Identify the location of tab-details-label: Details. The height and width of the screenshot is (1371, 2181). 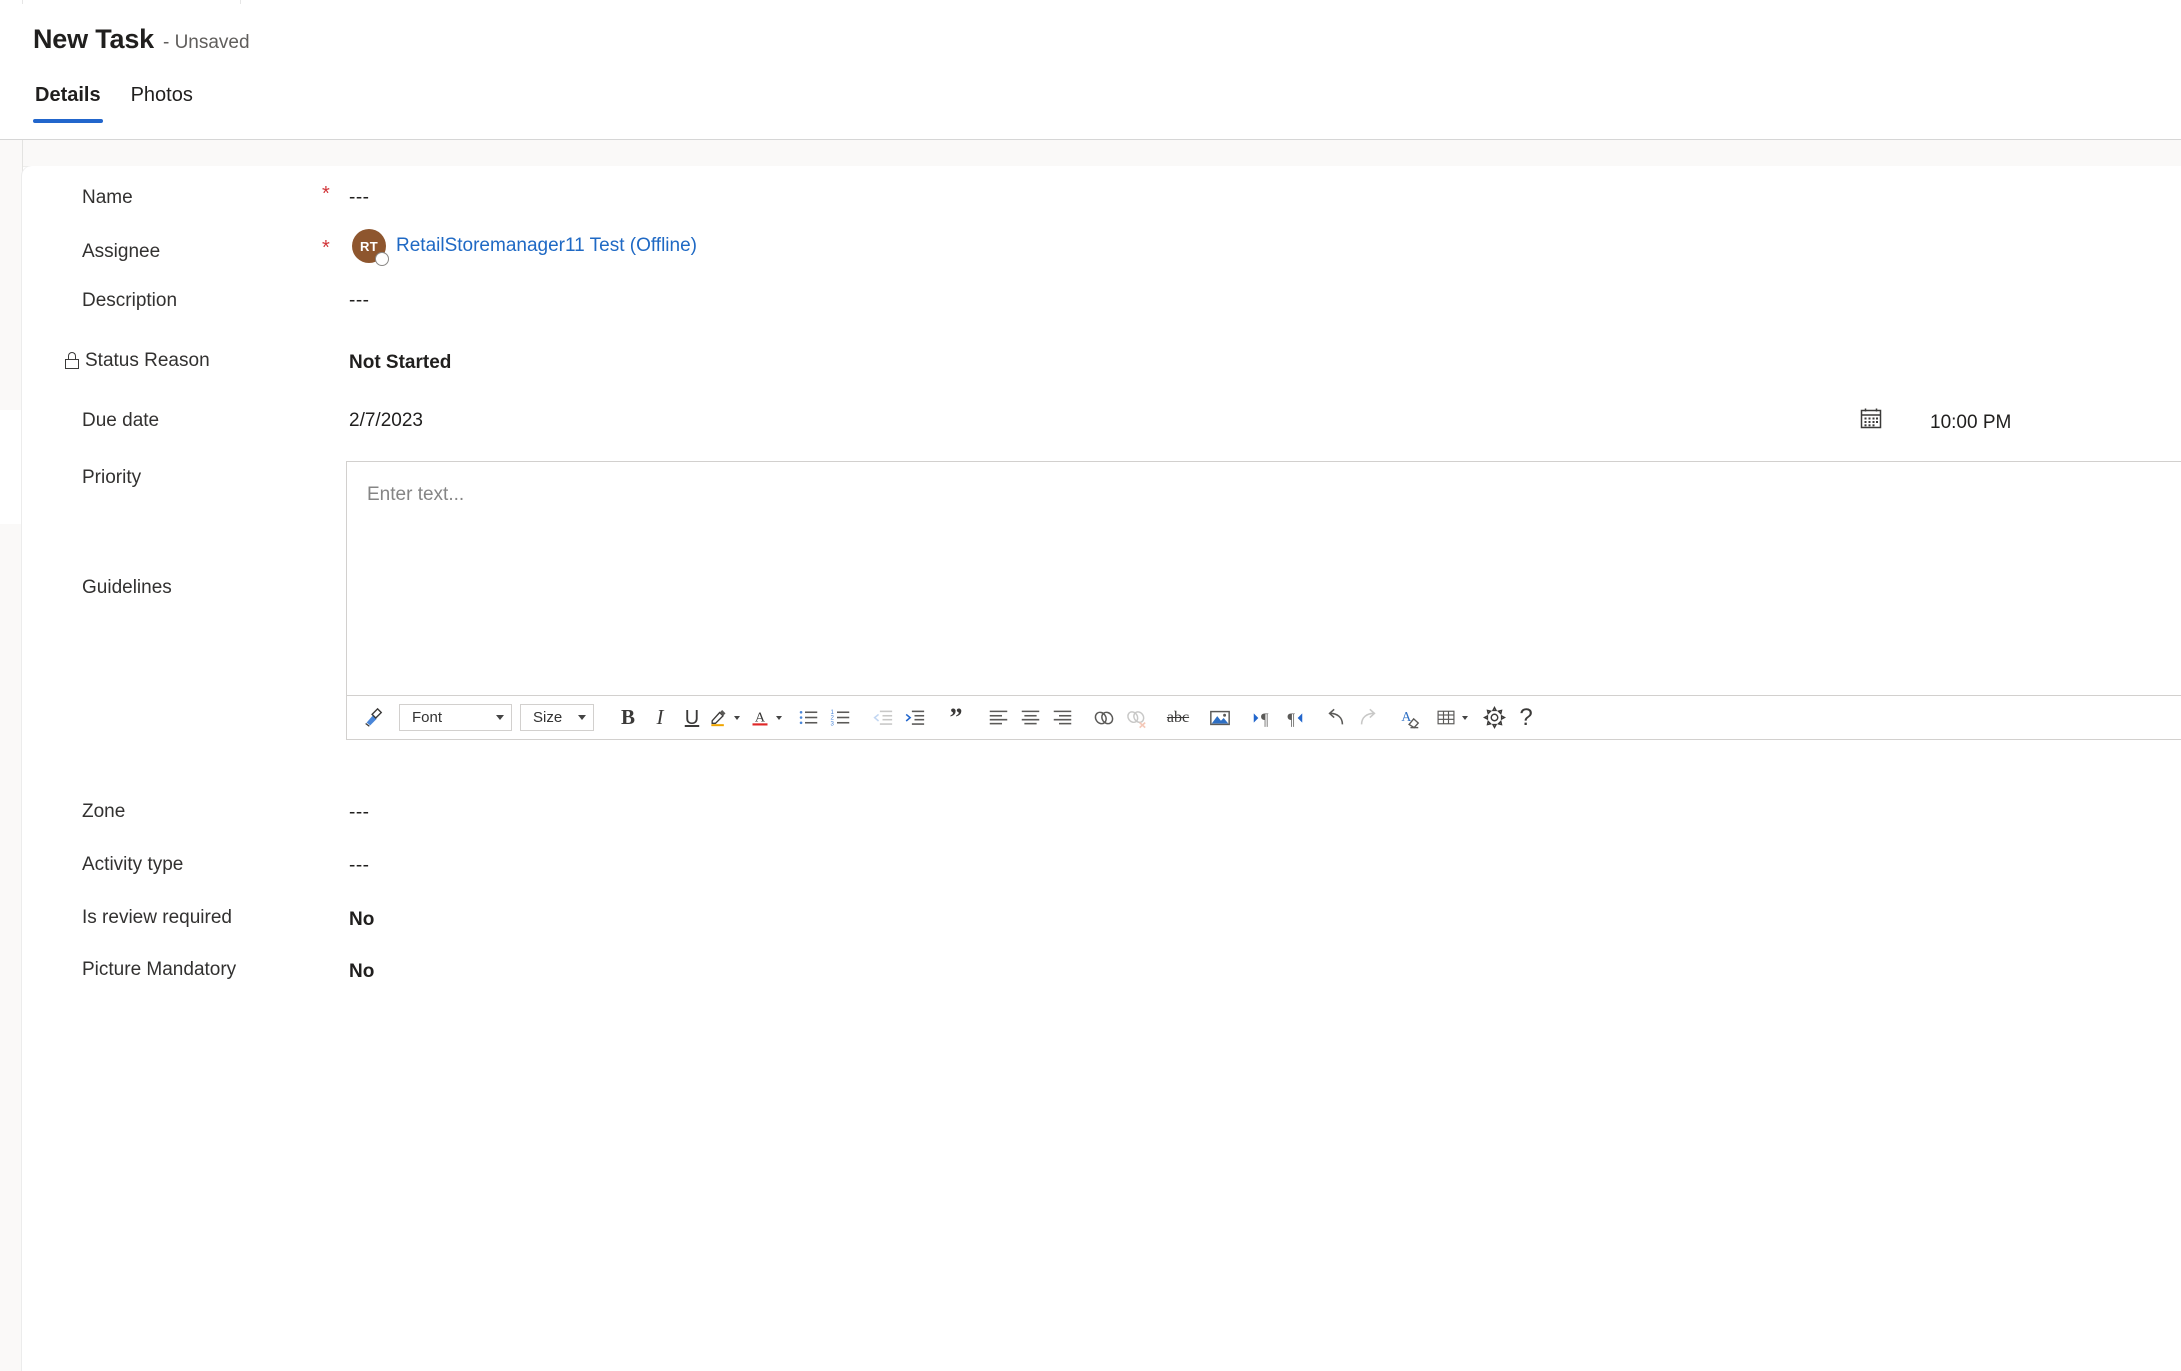
(68, 95).